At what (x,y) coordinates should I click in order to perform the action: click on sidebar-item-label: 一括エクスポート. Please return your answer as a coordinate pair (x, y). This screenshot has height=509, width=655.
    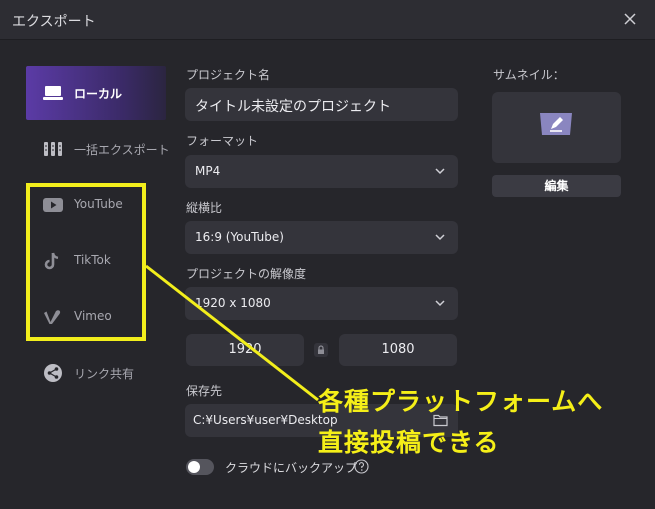
    Looking at the image, I should click on (122, 150).